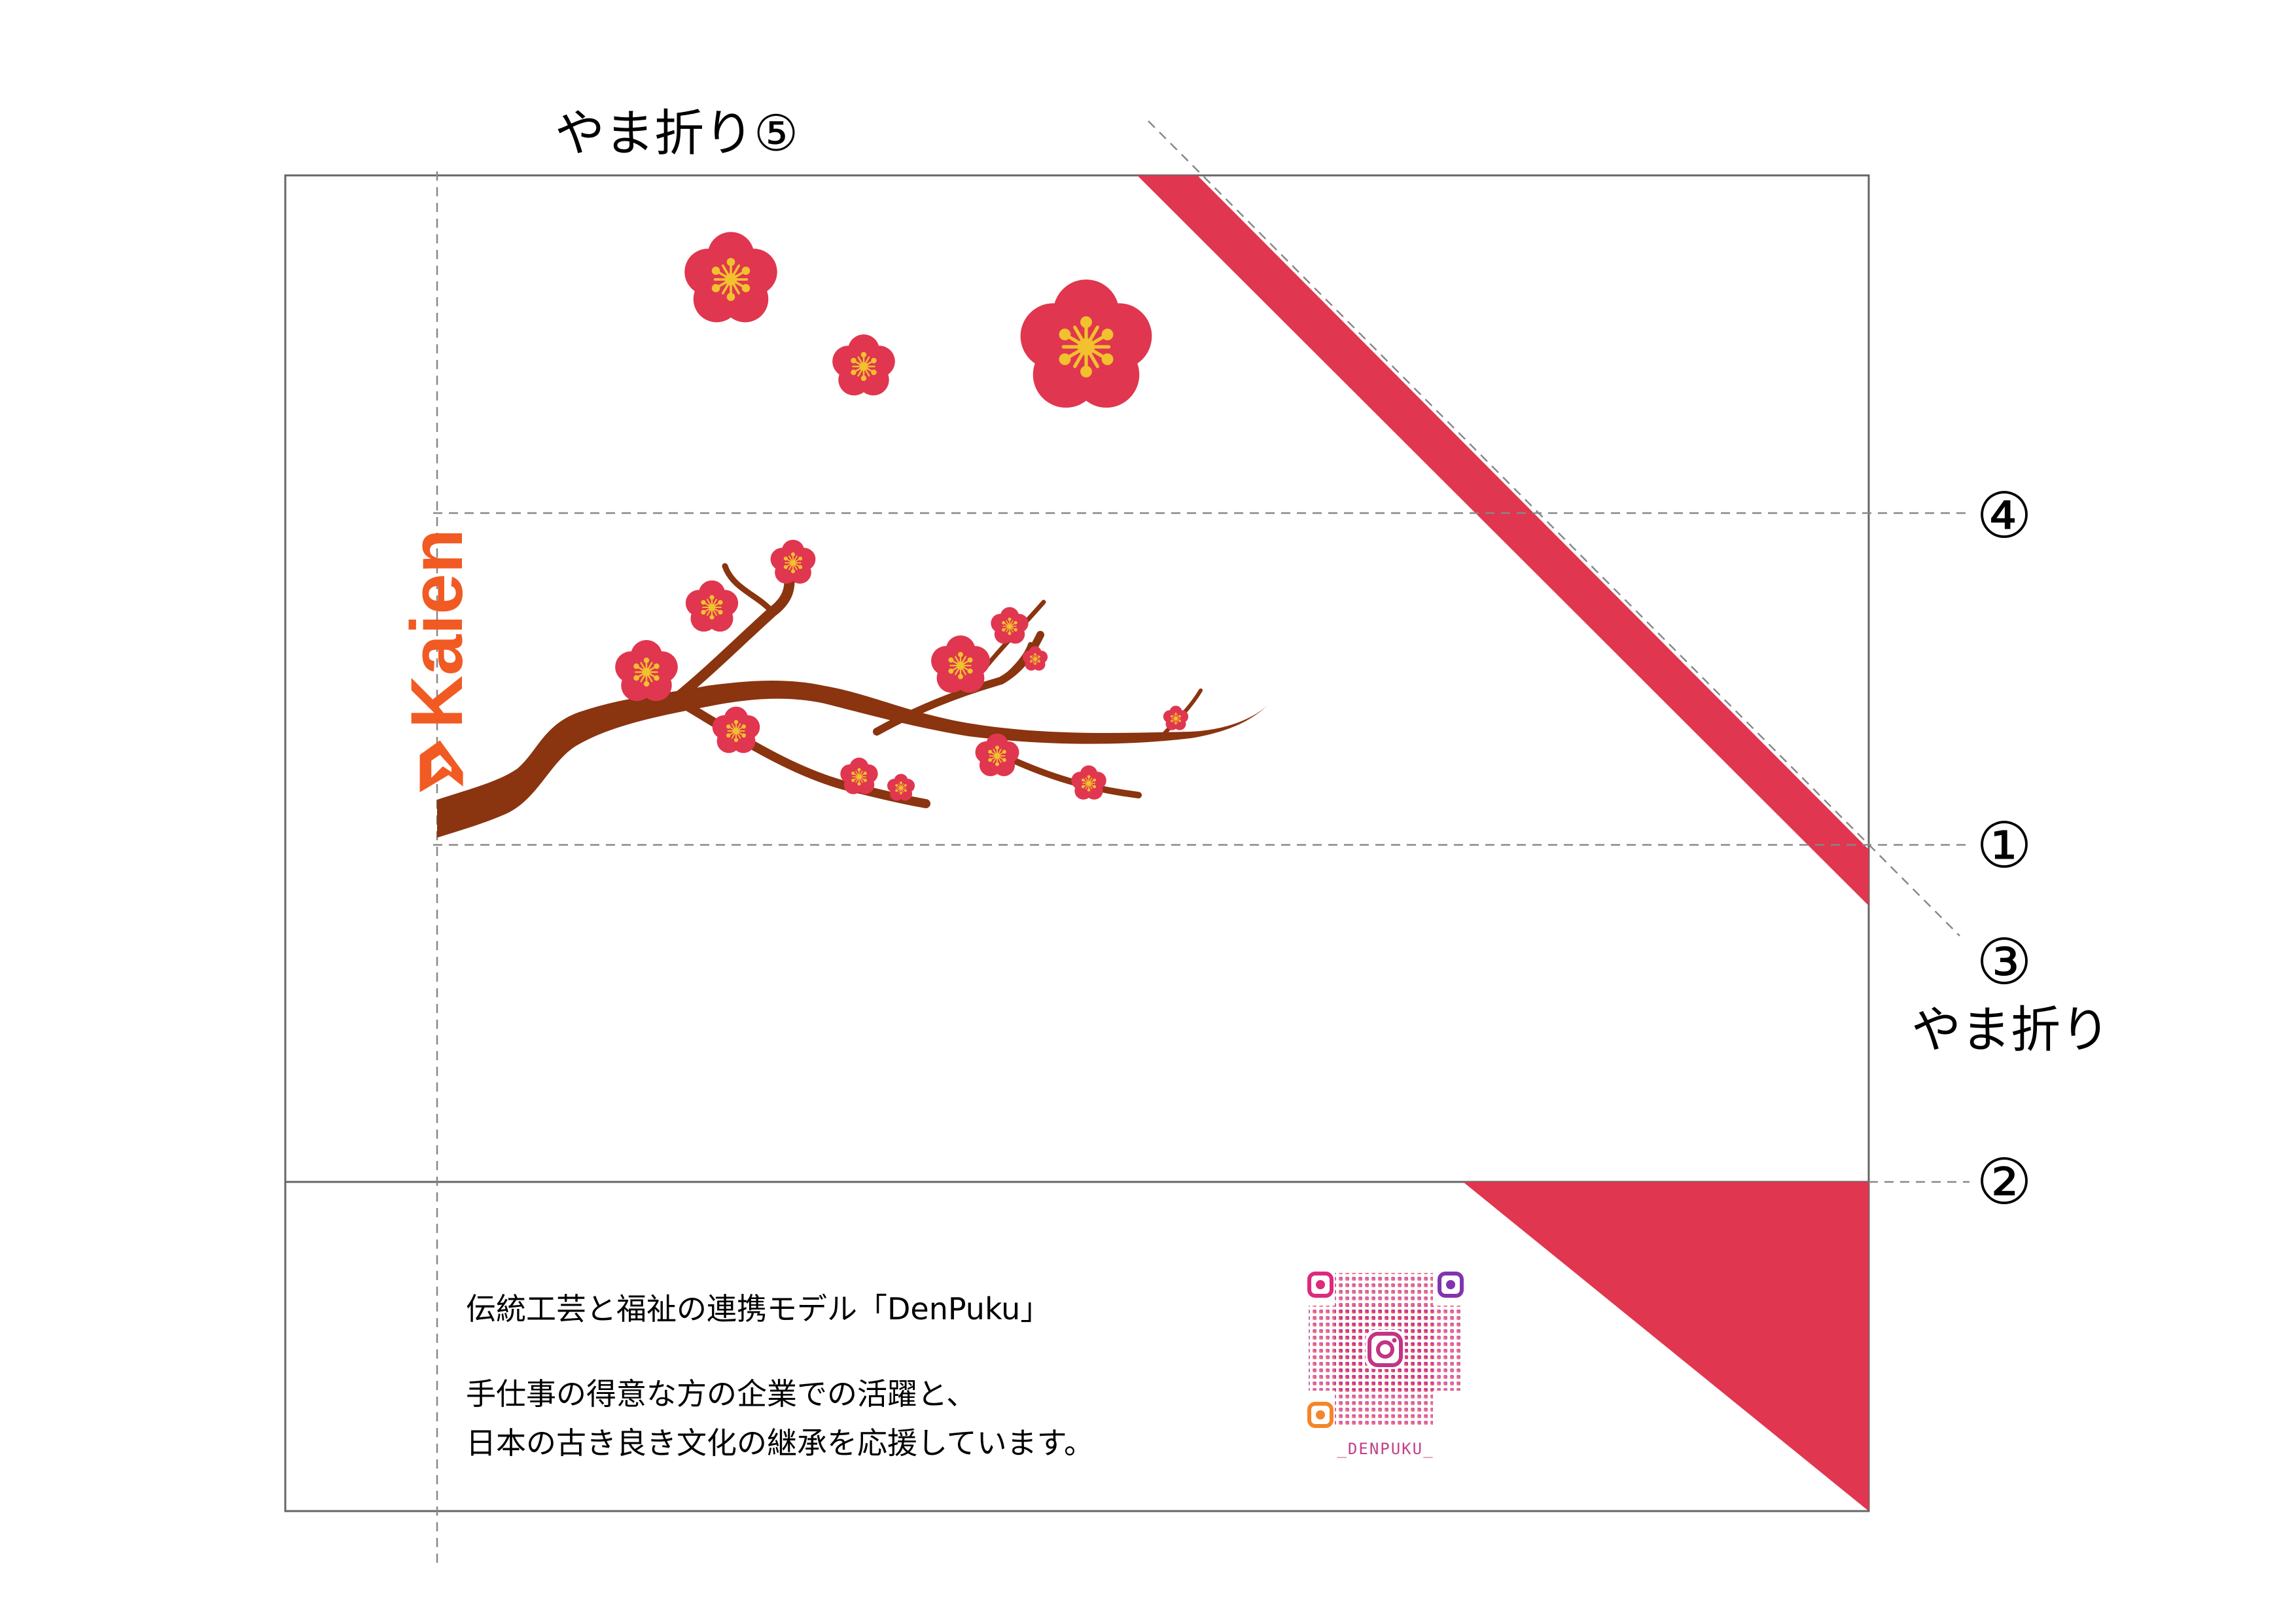 Image resolution: width=2296 pixels, height=1623 pixels. What do you see at coordinates (2011, 1030) in the screenshot?
I see `fold-label-right: やま折り` at bounding box center [2011, 1030].